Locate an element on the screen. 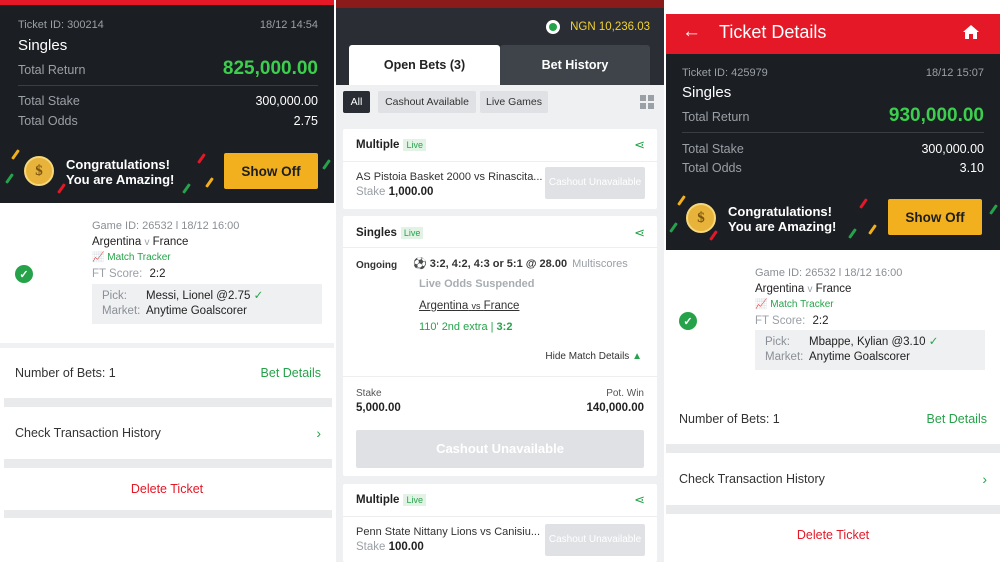 Image resolution: width=1000 pixels, height=562 pixels. tab-bet-history: Bet History is located at coordinates (575, 65).